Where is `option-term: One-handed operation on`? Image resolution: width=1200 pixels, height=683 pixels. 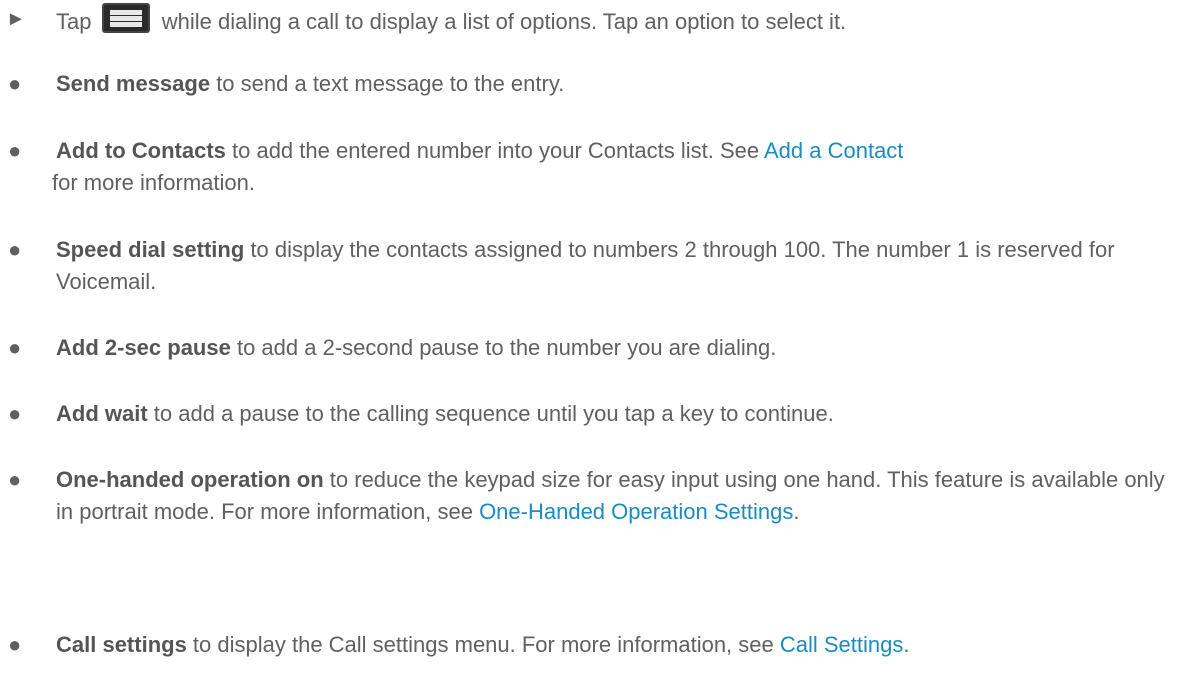
option-term: One-handed operation on is located at coordinates (190, 479).